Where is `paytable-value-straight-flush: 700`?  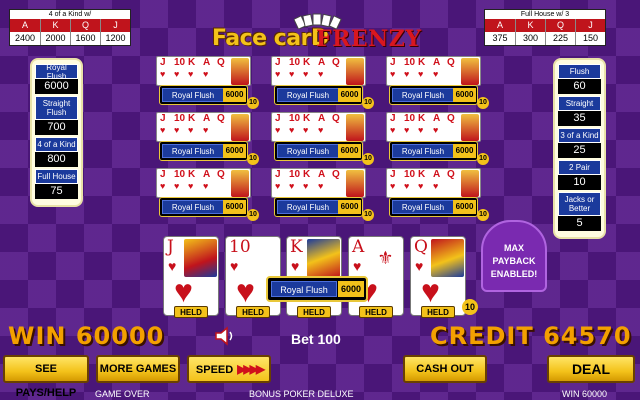 paytable-value-straight-flush: 700 is located at coordinates (56, 127).